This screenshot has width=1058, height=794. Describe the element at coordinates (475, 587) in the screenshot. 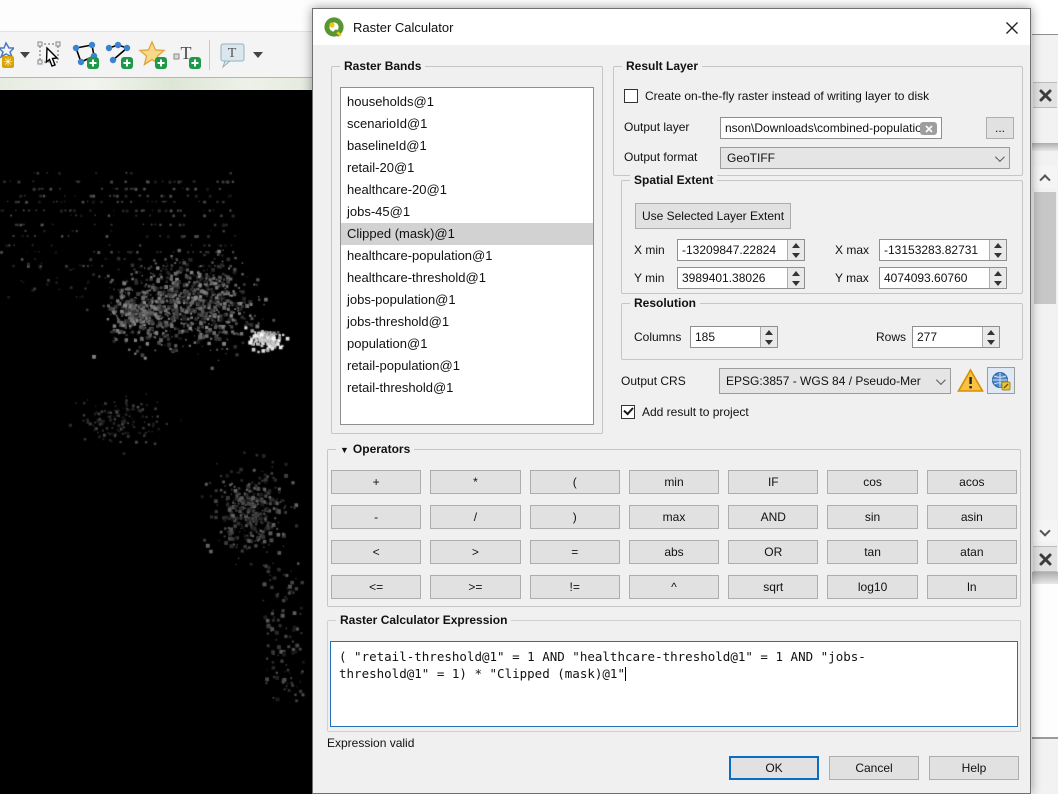

I see `operator-button: >=` at that location.